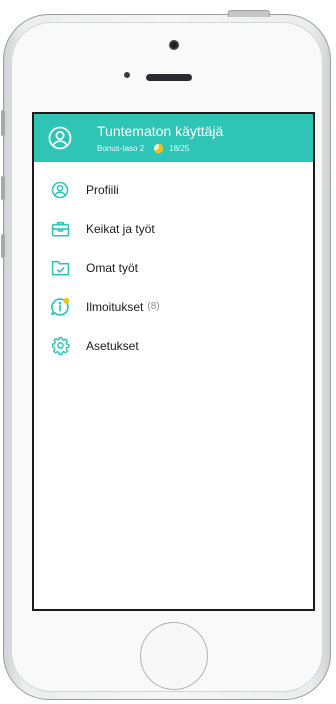  Describe the element at coordinates (174, 45) in the screenshot. I see `front-camera` at that location.